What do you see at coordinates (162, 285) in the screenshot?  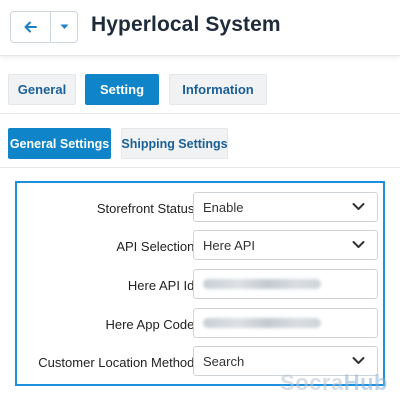 I see `here-api-id-label: Here API Id:` at bounding box center [162, 285].